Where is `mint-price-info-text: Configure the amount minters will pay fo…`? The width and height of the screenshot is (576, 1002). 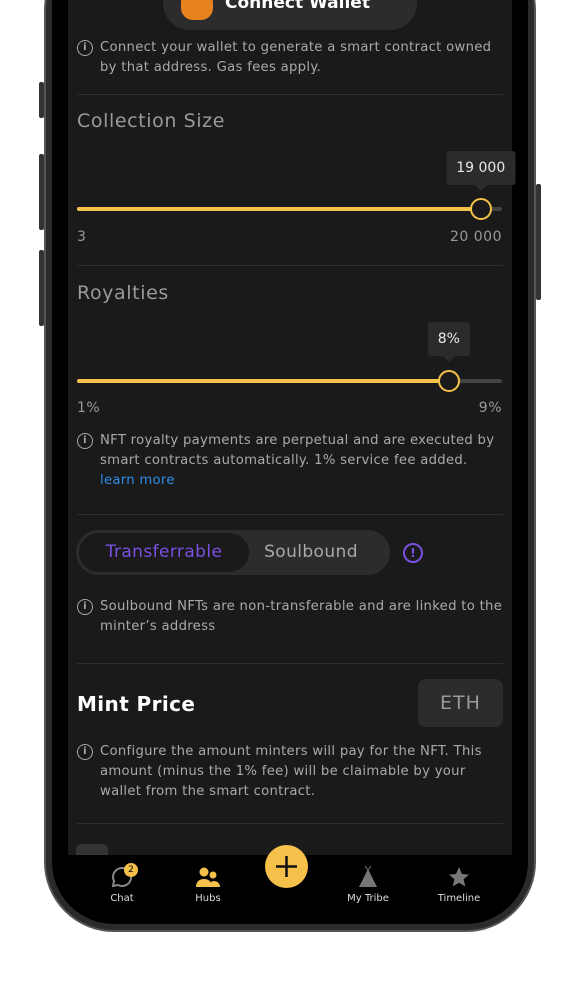
mint-price-info-text: Configure the amount minters will pay fo… is located at coordinates (291, 771).